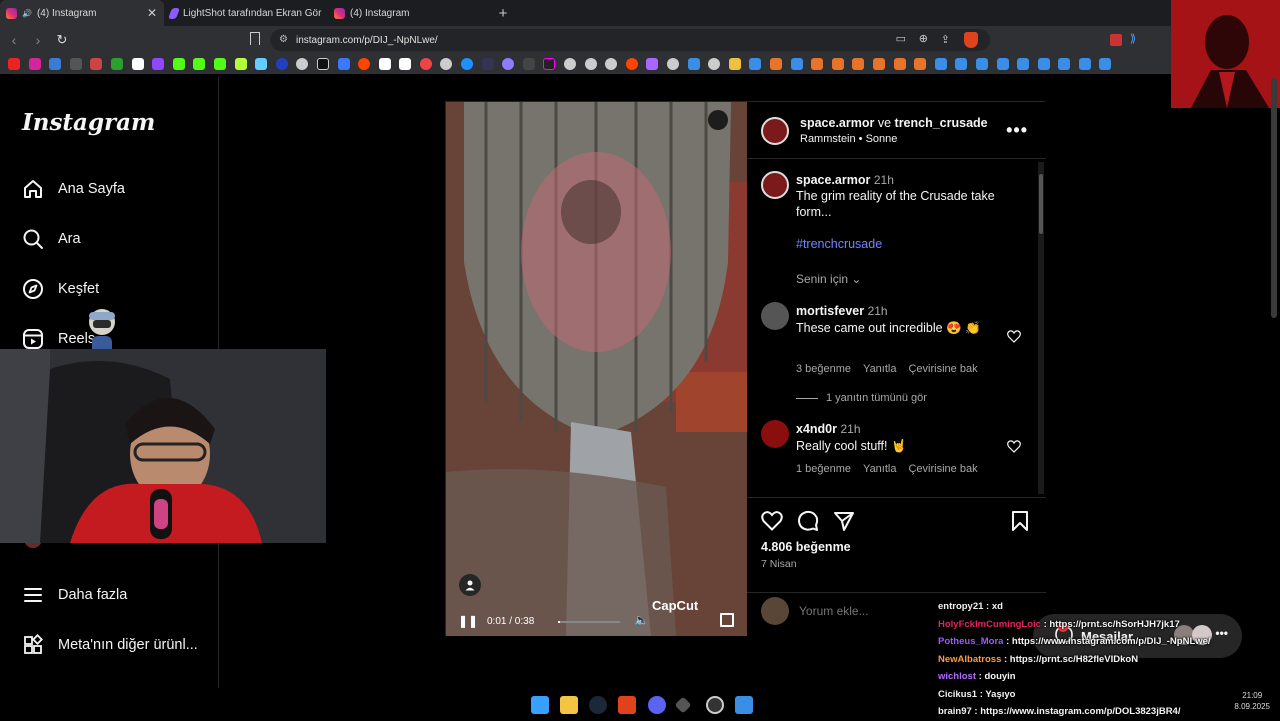  Describe the element at coordinates (34, 64) in the screenshot. I see `instagram-bookmark-icon` at that location.